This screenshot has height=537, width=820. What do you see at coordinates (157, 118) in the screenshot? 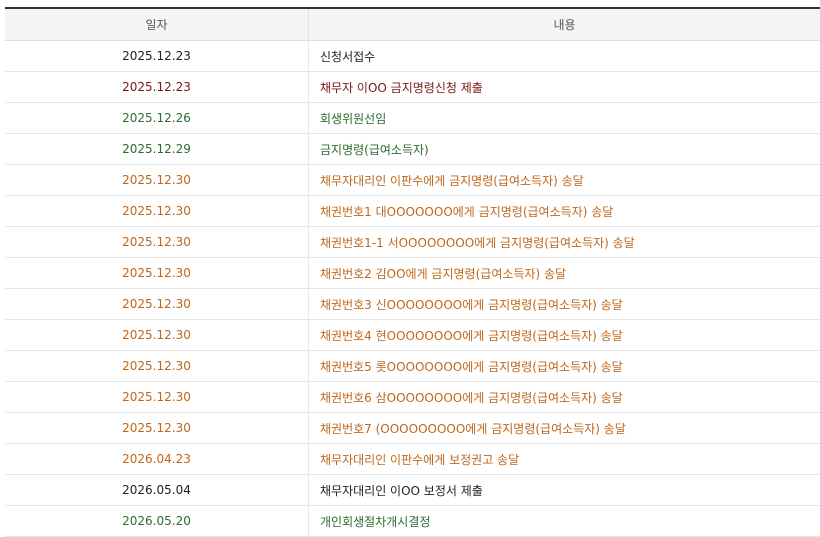
I see `row-date: 2025.12.26` at bounding box center [157, 118].